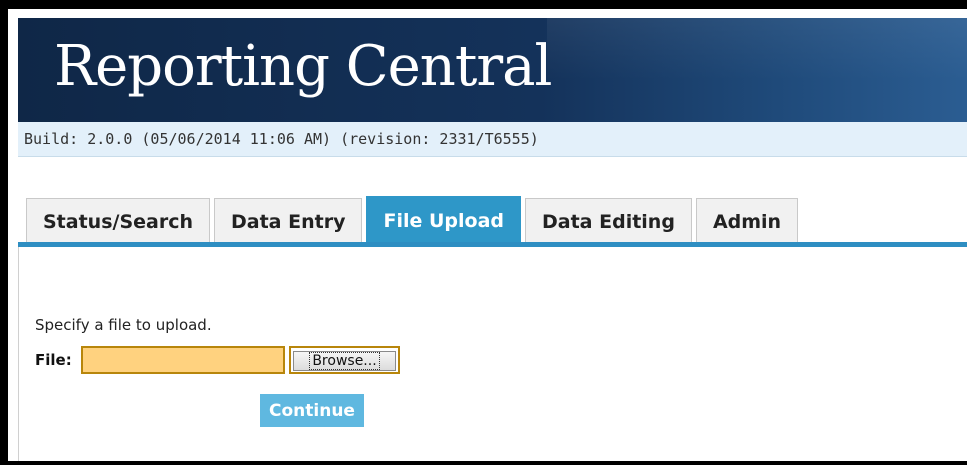  I want to click on tab-admin: Admin, so click(747, 221).